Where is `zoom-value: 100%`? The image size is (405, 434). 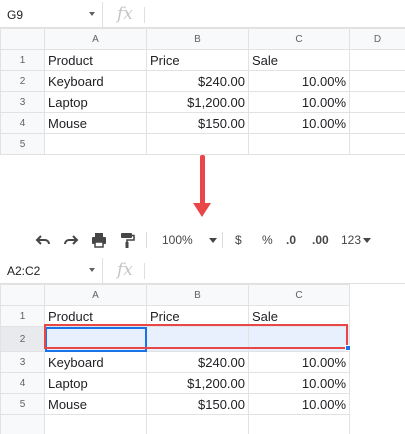 zoom-value: 100% is located at coordinates (177, 240).